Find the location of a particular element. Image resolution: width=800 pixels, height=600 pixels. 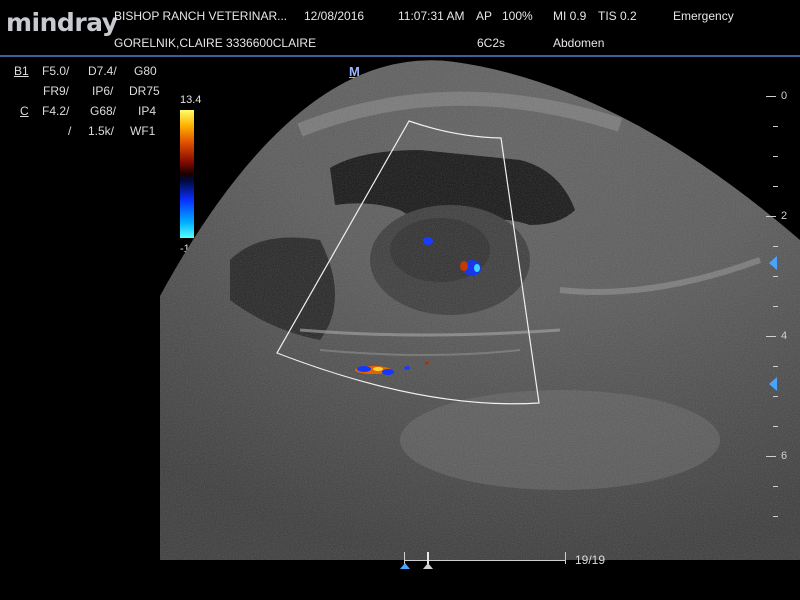

depth-label-4: 4 is located at coordinates (784, 336).